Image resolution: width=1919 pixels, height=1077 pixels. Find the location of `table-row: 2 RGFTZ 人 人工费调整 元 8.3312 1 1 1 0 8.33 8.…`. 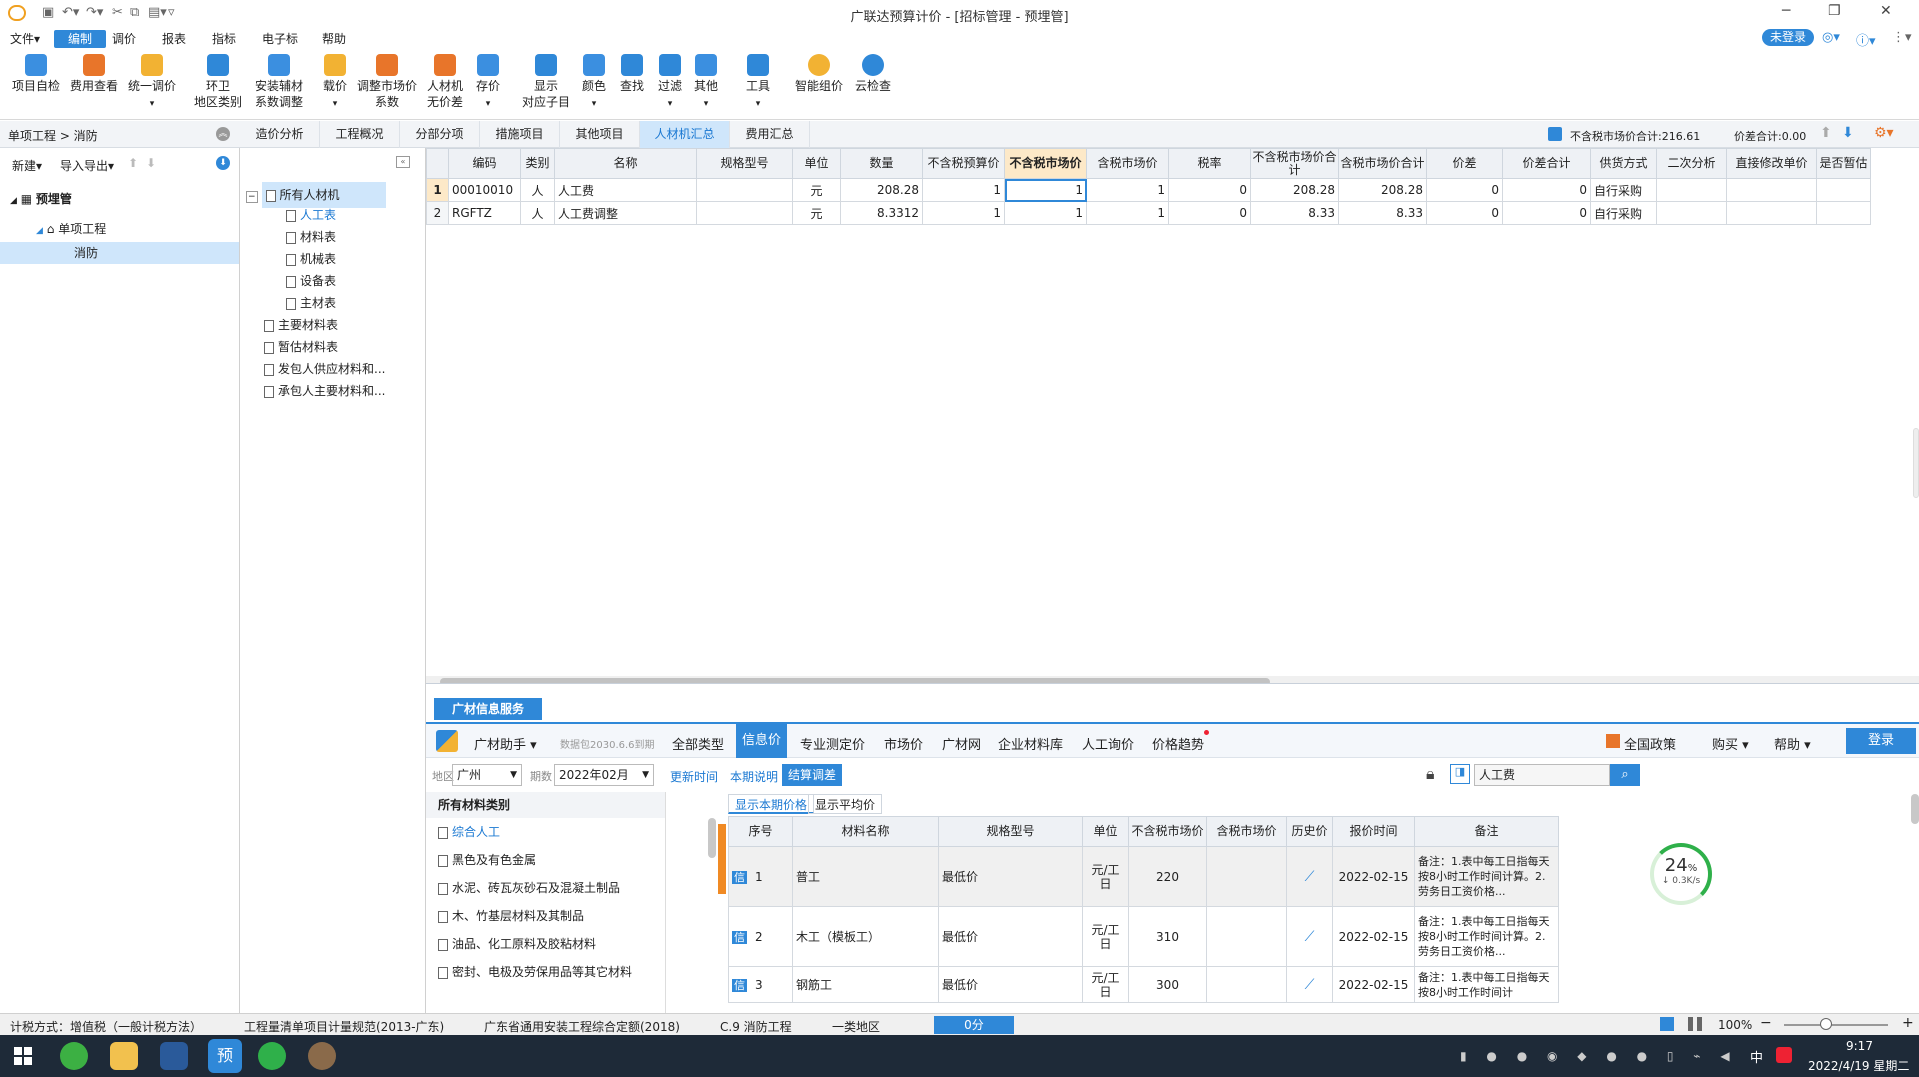

table-row: 2 RGFTZ 人 人工费调整 元 8.3312 1 1 1 0 8.33 8.… is located at coordinates (1148, 213).